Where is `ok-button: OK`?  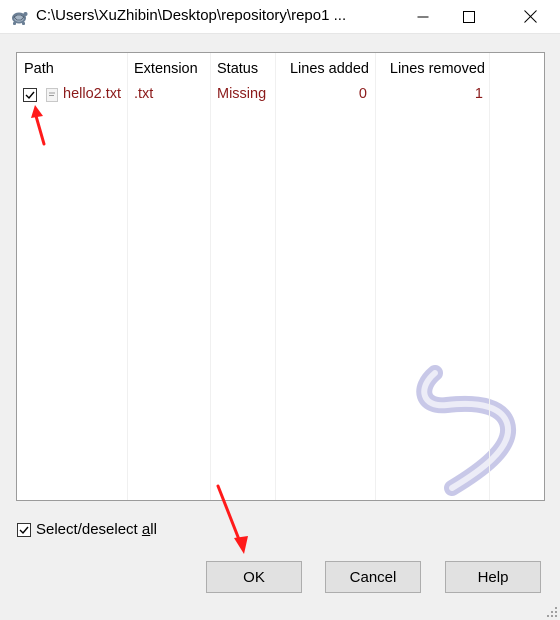
ok-button: OK is located at coordinates (254, 577).